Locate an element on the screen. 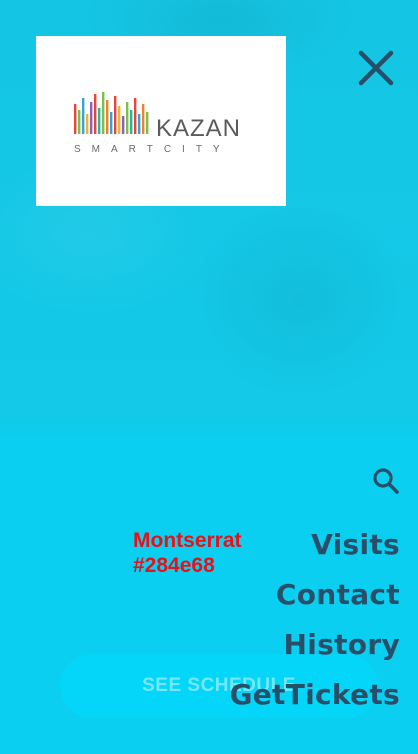 The height and width of the screenshot is (754, 418). search-button is located at coordinates (386, 481).